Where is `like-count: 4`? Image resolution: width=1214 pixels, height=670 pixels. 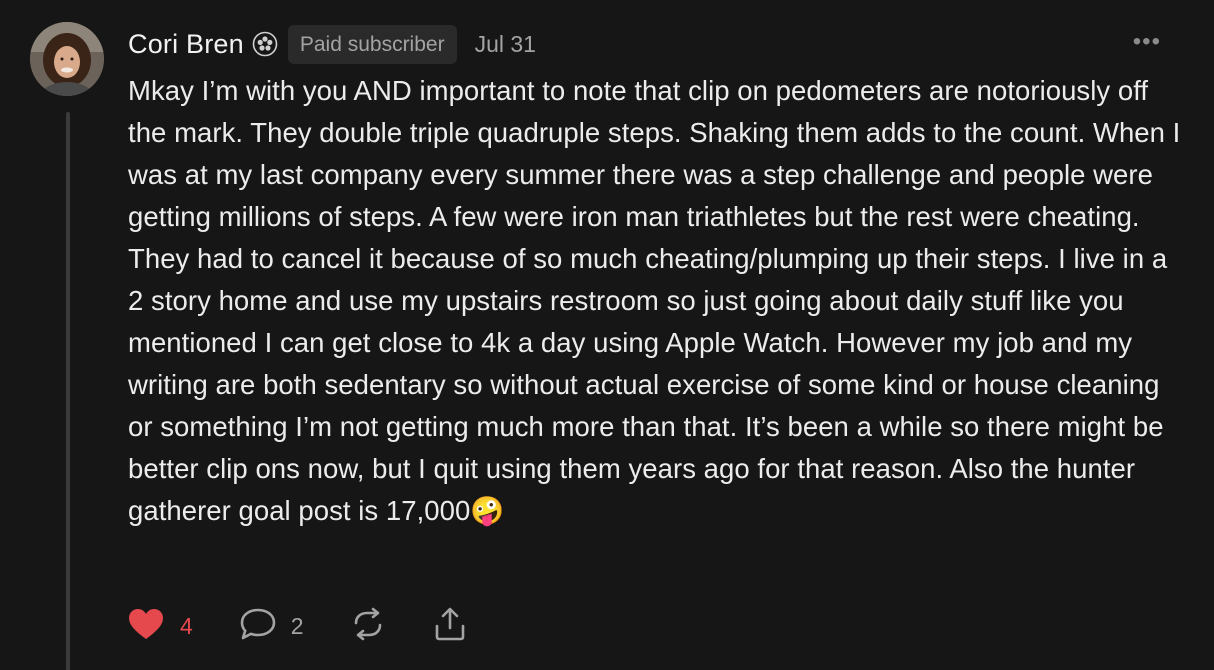
like-count: 4 is located at coordinates (186, 625).